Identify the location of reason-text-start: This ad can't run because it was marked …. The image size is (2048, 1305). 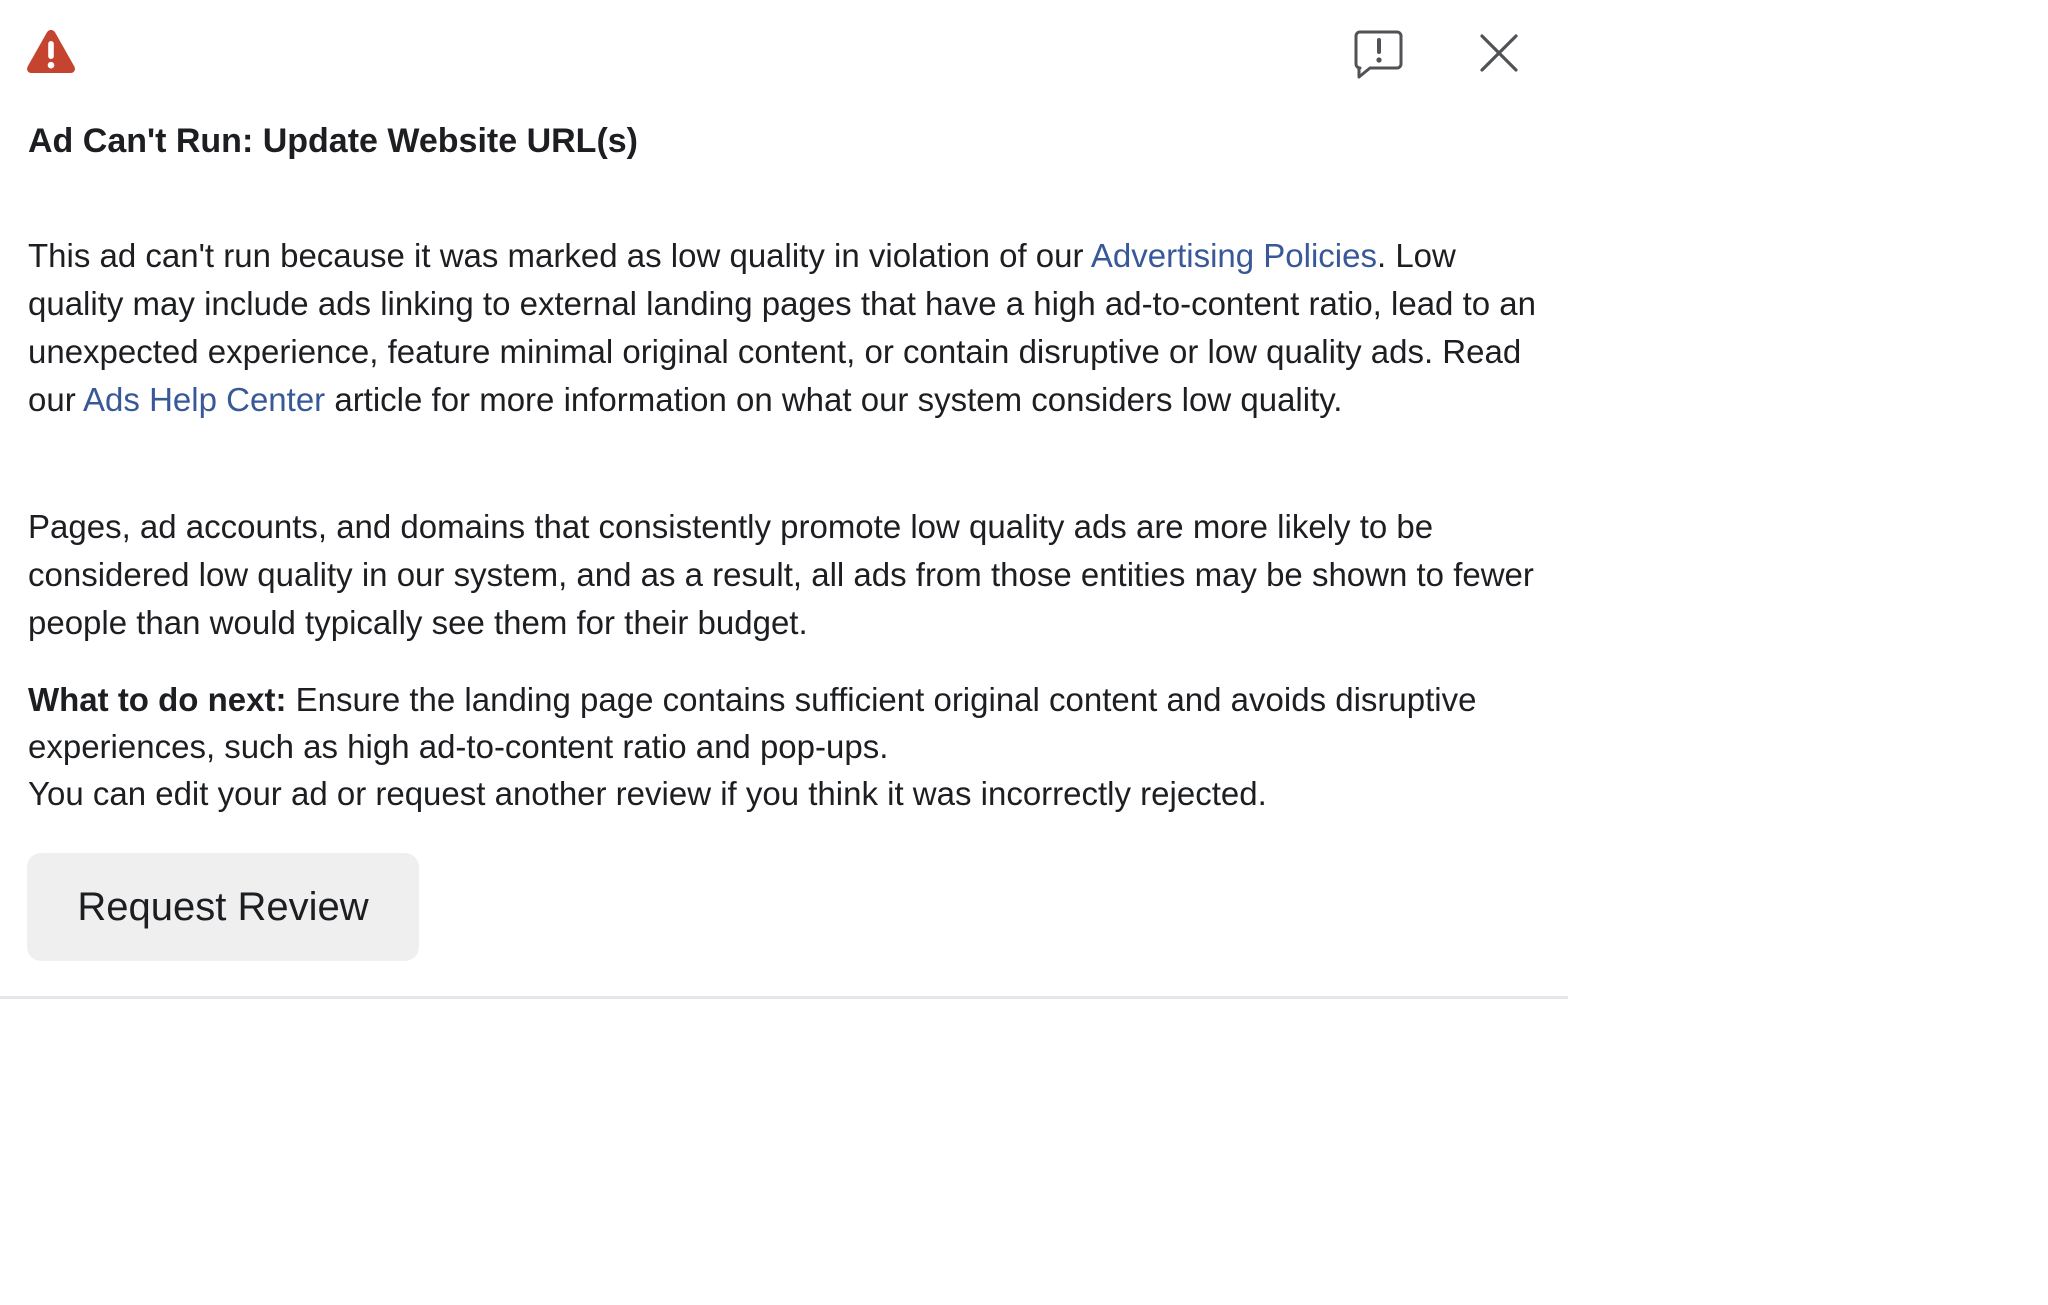
(559, 255).